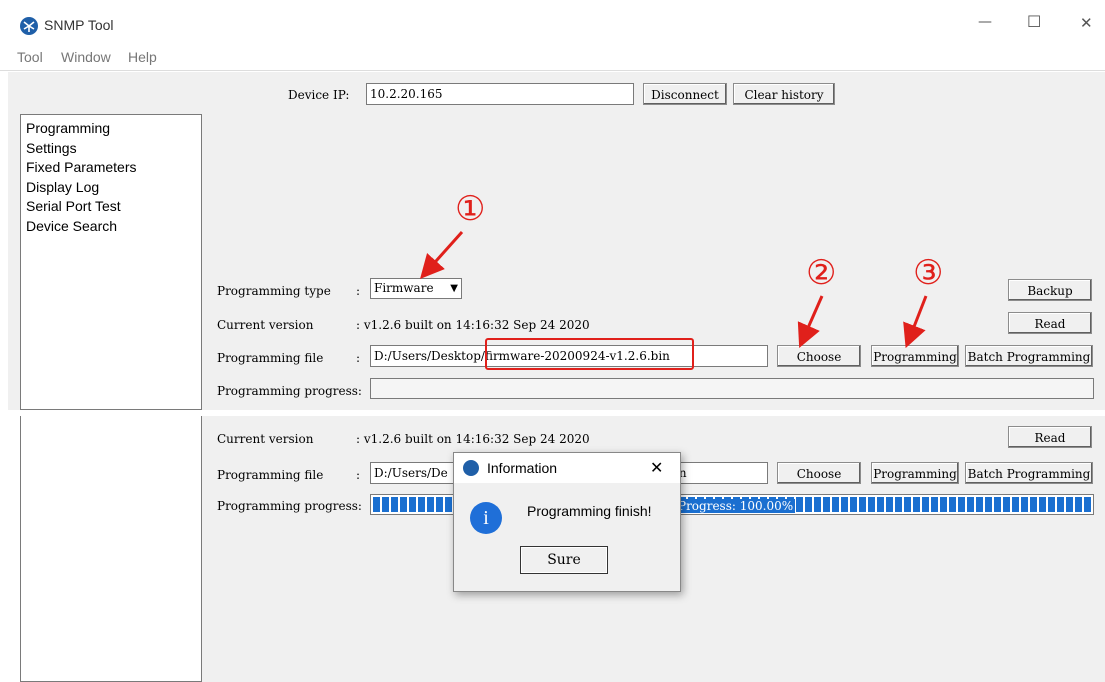 The width and height of the screenshot is (1105, 682). I want to click on step-3-arrow, so click(915, 322).